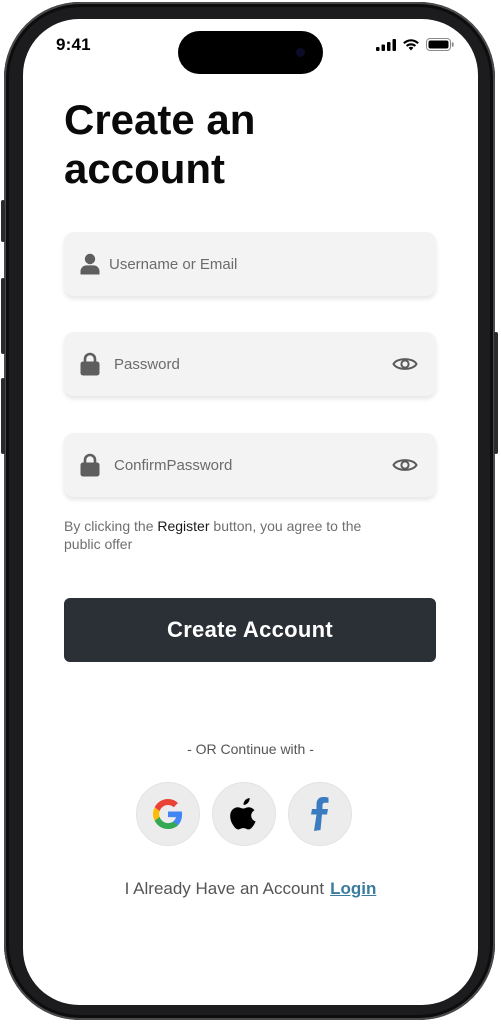 The image size is (501, 1024). I want to click on wifi-icon, so click(411, 45).